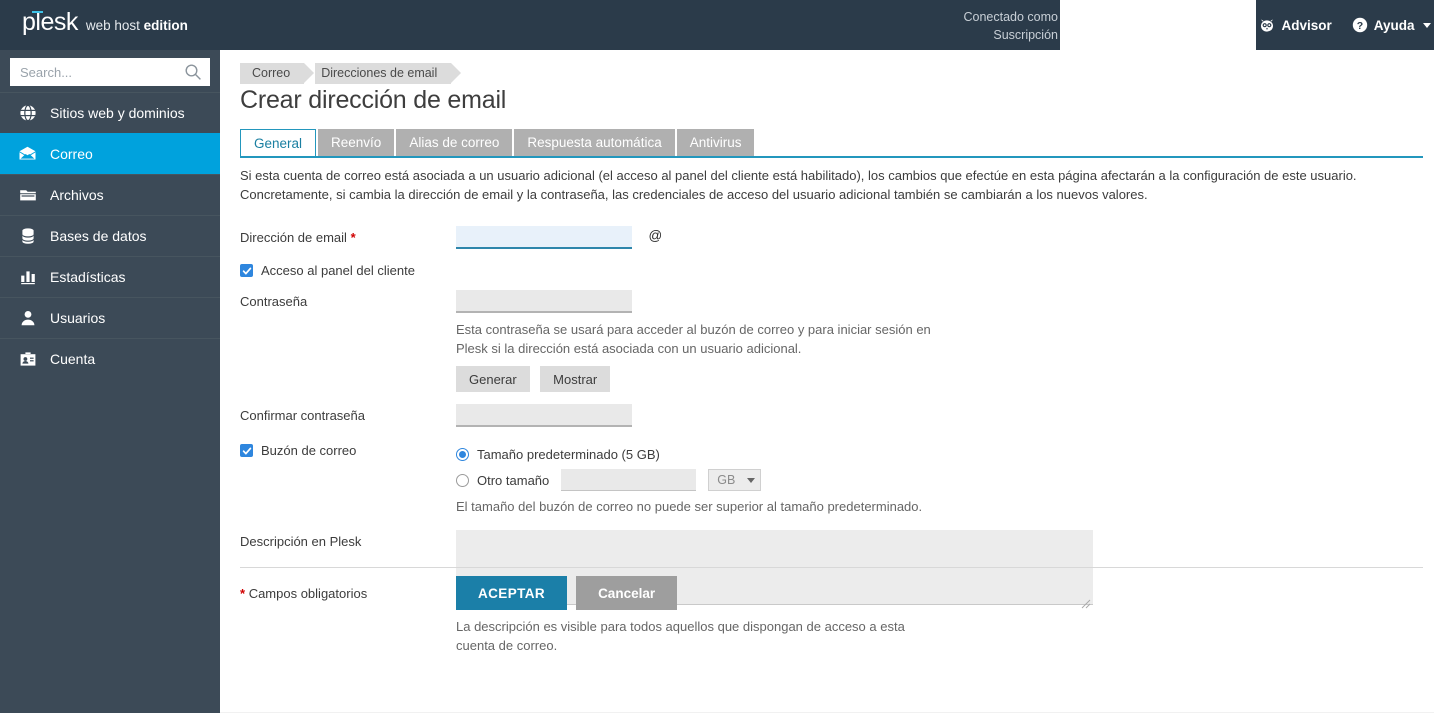 The width and height of the screenshot is (1434, 713). I want to click on plesk-edition-label: web host edition, so click(136, 25).